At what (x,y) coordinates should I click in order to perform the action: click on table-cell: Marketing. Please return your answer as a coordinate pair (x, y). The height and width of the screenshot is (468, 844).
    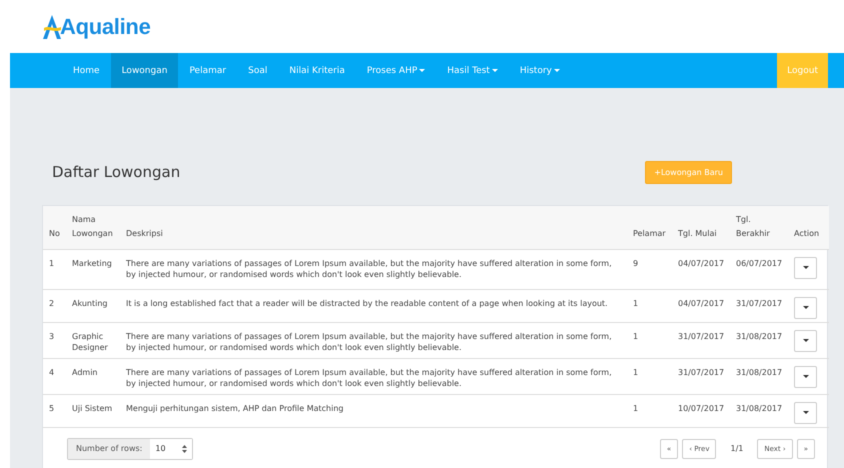
    Looking at the image, I should click on (92, 263).